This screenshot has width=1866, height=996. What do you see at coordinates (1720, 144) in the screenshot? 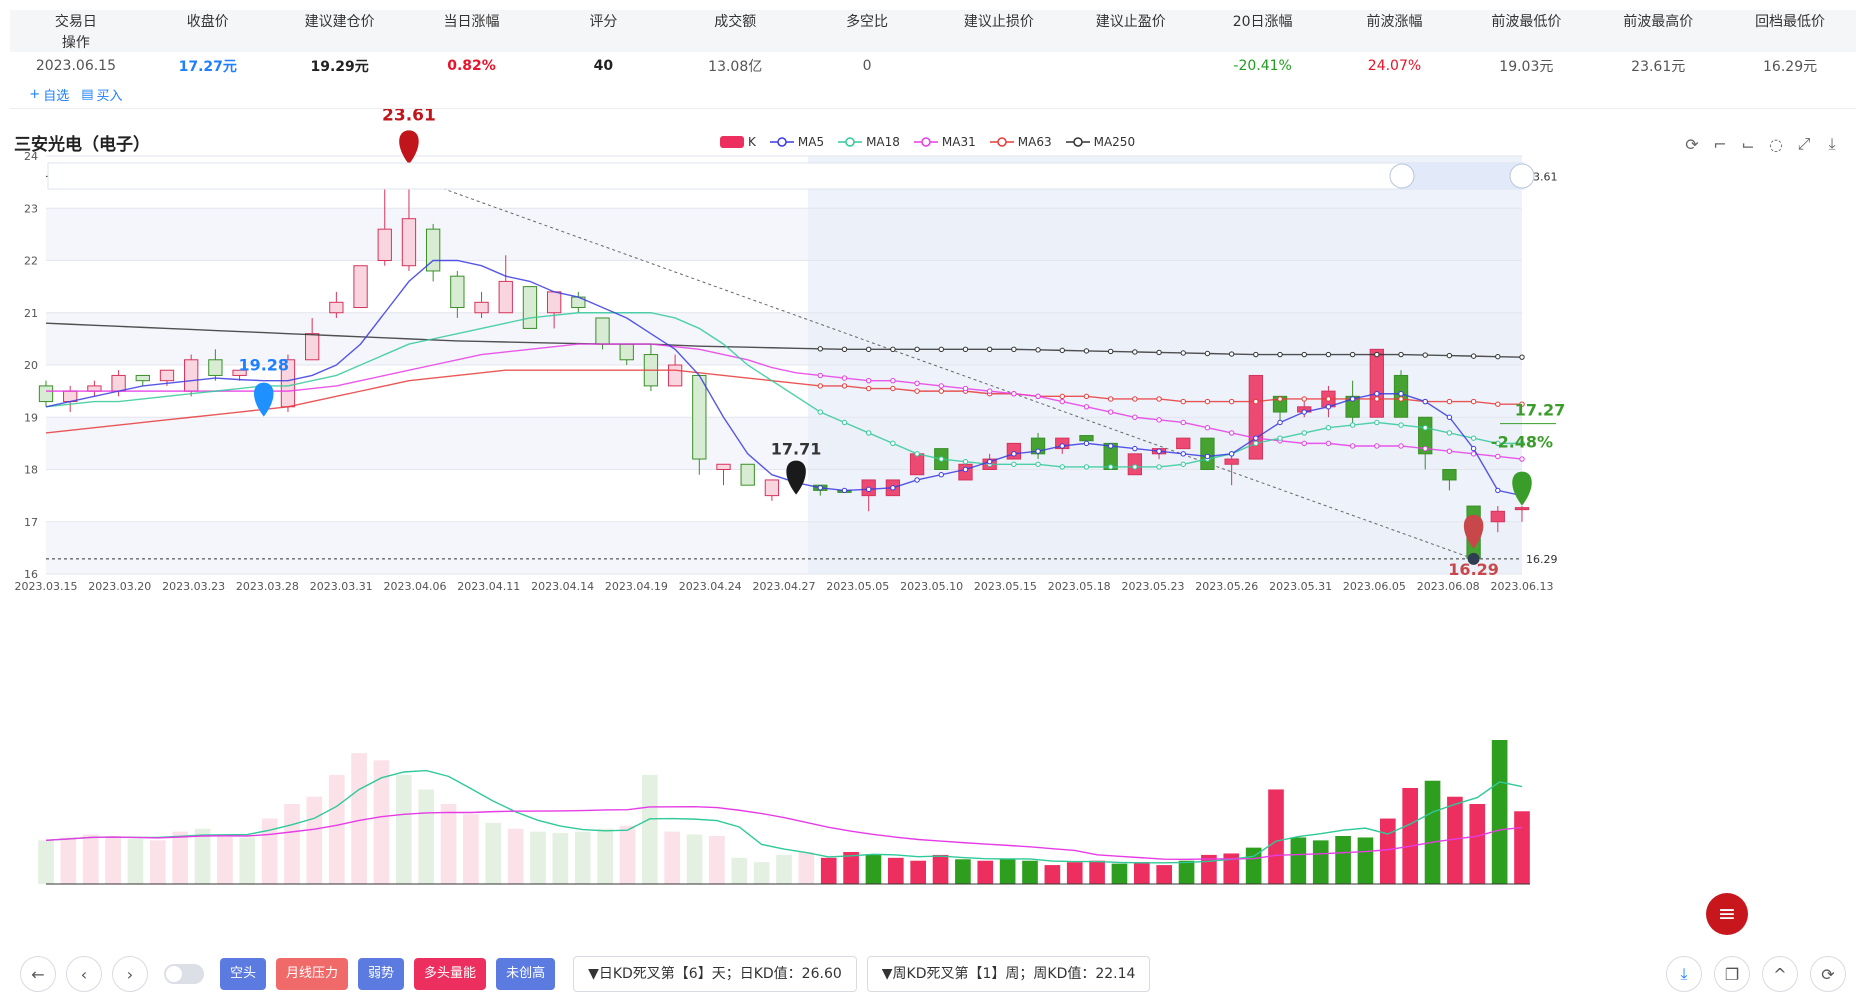
I see `zoom-select-icon: ⌐` at bounding box center [1720, 144].